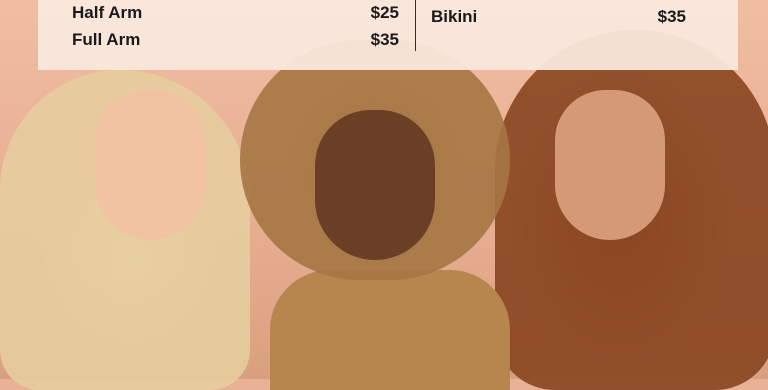  What do you see at coordinates (610, 165) in the screenshot?
I see `woman-right-face` at bounding box center [610, 165].